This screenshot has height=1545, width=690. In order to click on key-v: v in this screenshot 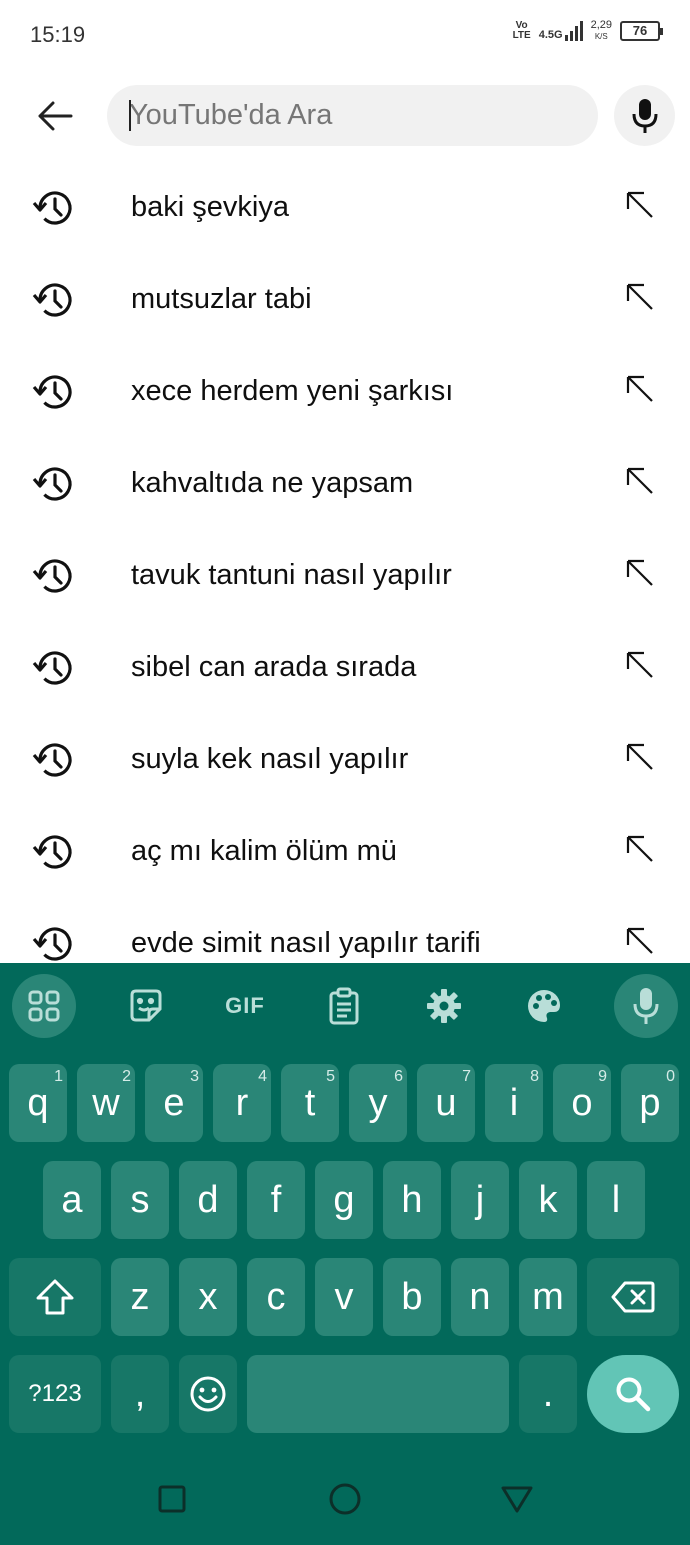, I will do `click(344, 1297)`.